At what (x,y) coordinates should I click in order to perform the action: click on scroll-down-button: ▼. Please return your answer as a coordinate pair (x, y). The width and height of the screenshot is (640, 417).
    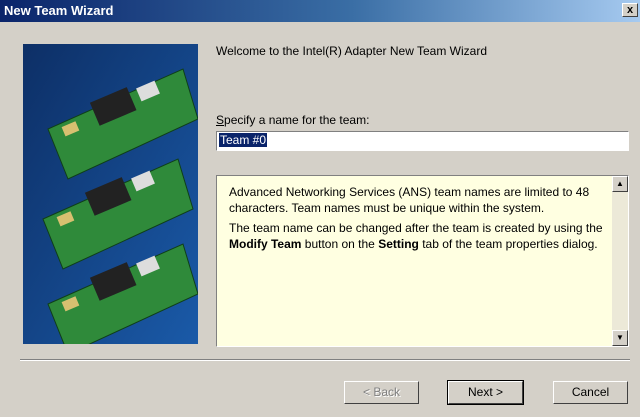
    Looking at the image, I should click on (620, 338).